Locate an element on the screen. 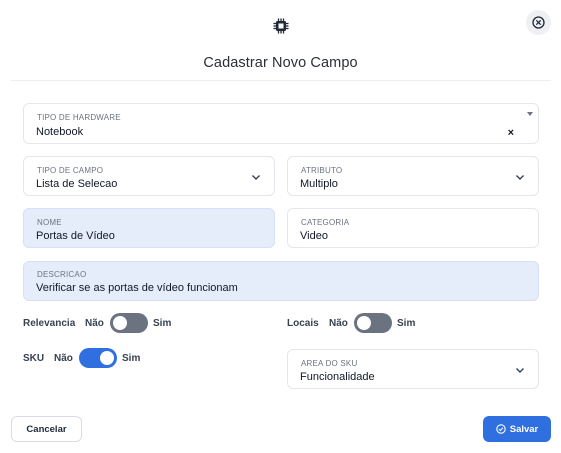 This screenshot has width=561, height=453. sku-toggle is located at coordinates (98, 358).